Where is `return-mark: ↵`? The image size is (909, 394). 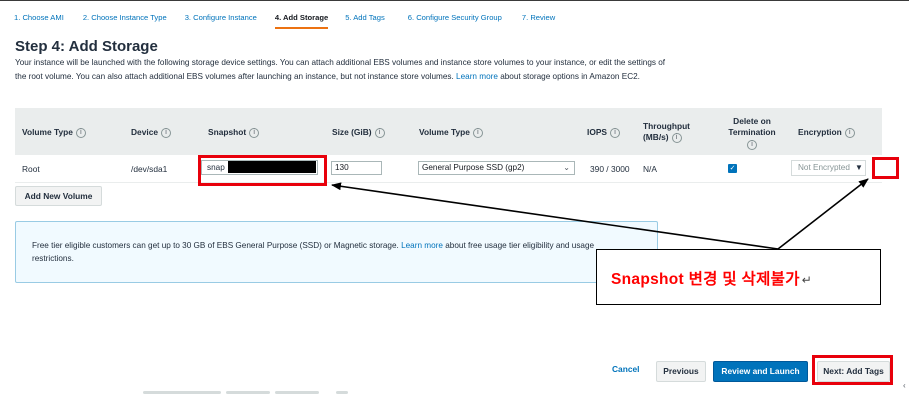
return-mark: ↵ is located at coordinates (807, 280).